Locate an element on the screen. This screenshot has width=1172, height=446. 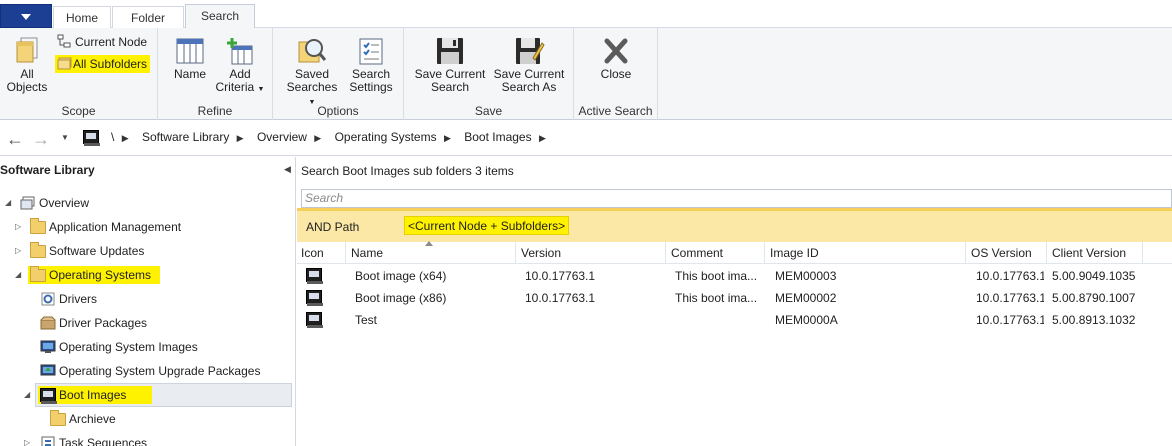
tree-item-label: Overview is located at coordinates (64, 203).